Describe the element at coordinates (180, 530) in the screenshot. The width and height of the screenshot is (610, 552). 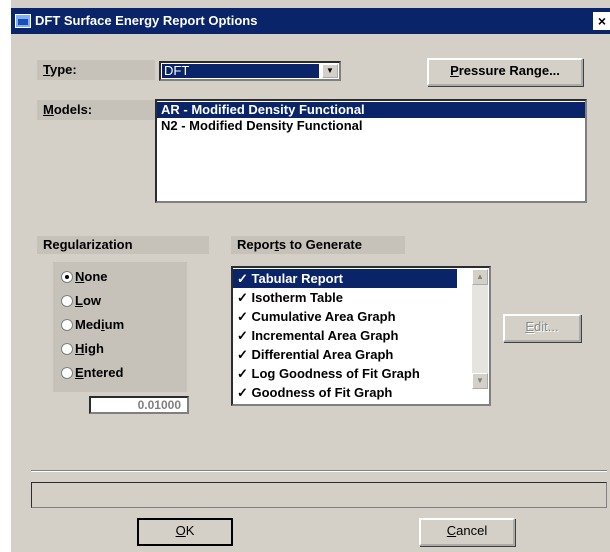
I see `ok-accel: O` at that location.